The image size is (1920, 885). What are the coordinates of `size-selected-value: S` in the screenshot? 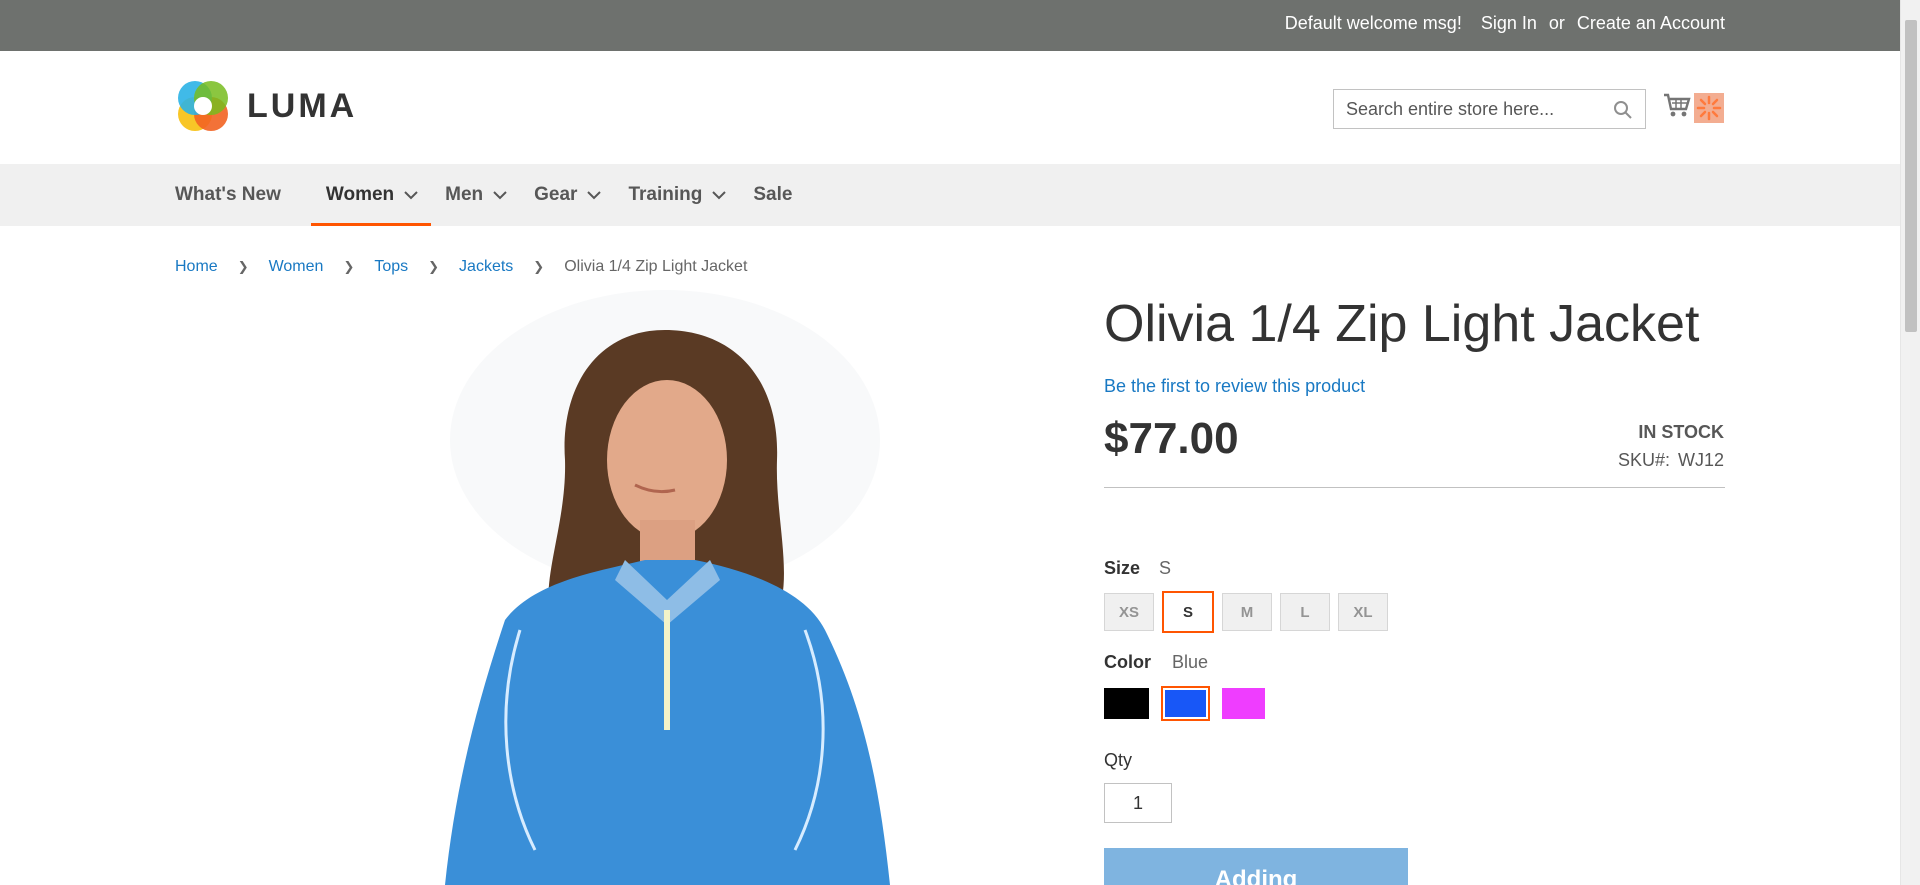 It's located at (1165, 568).